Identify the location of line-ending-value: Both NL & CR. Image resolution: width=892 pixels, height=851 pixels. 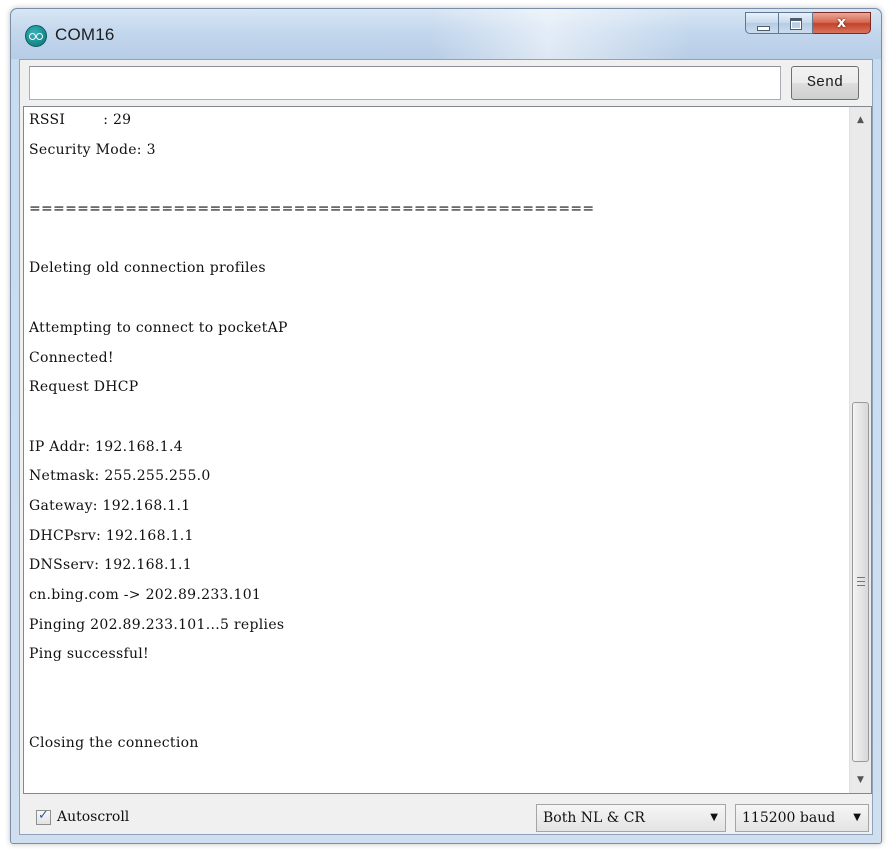
(594, 818).